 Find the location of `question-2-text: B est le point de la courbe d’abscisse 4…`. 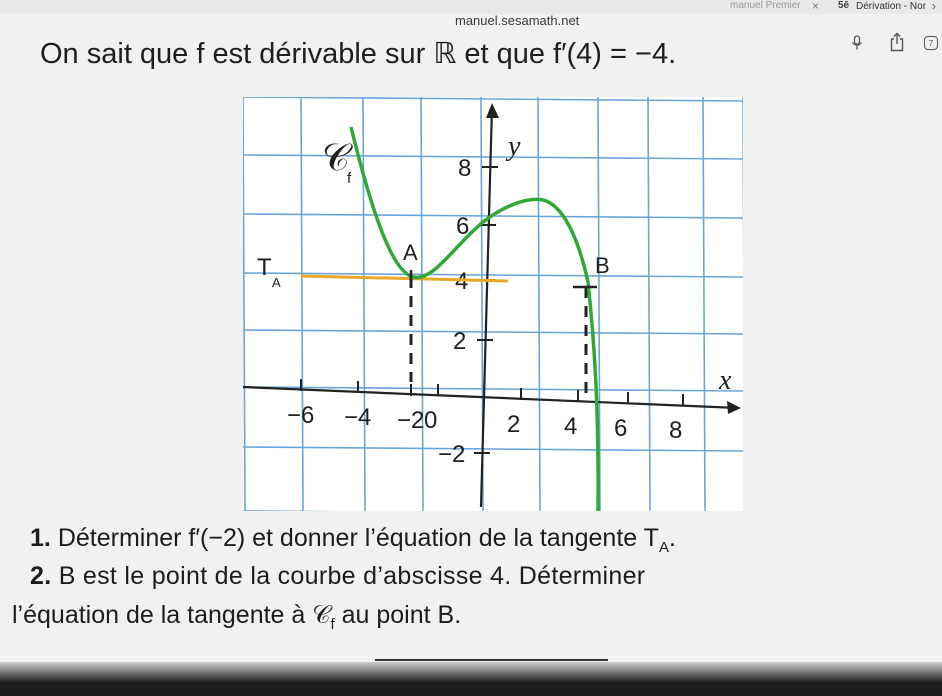

question-2-text: B est le point de la courbe d’abscisse 4… is located at coordinates (352, 576).